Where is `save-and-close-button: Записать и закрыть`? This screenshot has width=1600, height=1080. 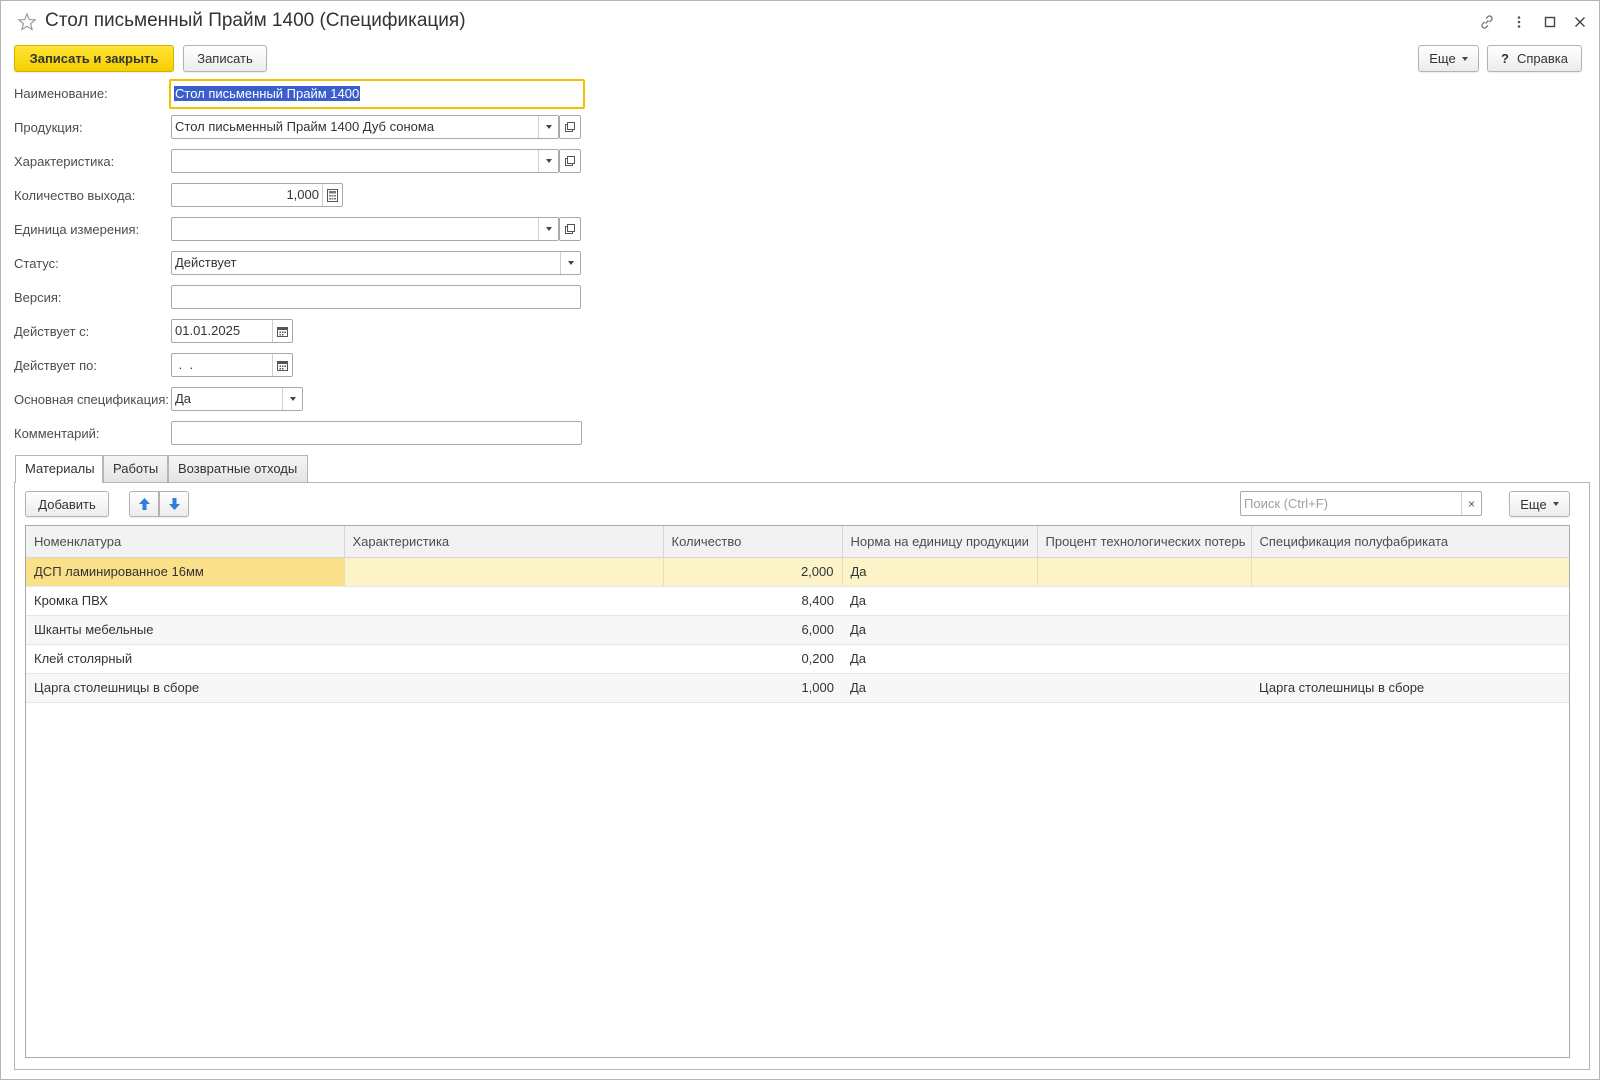 save-and-close-button: Записать и закрыть is located at coordinates (94, 58).